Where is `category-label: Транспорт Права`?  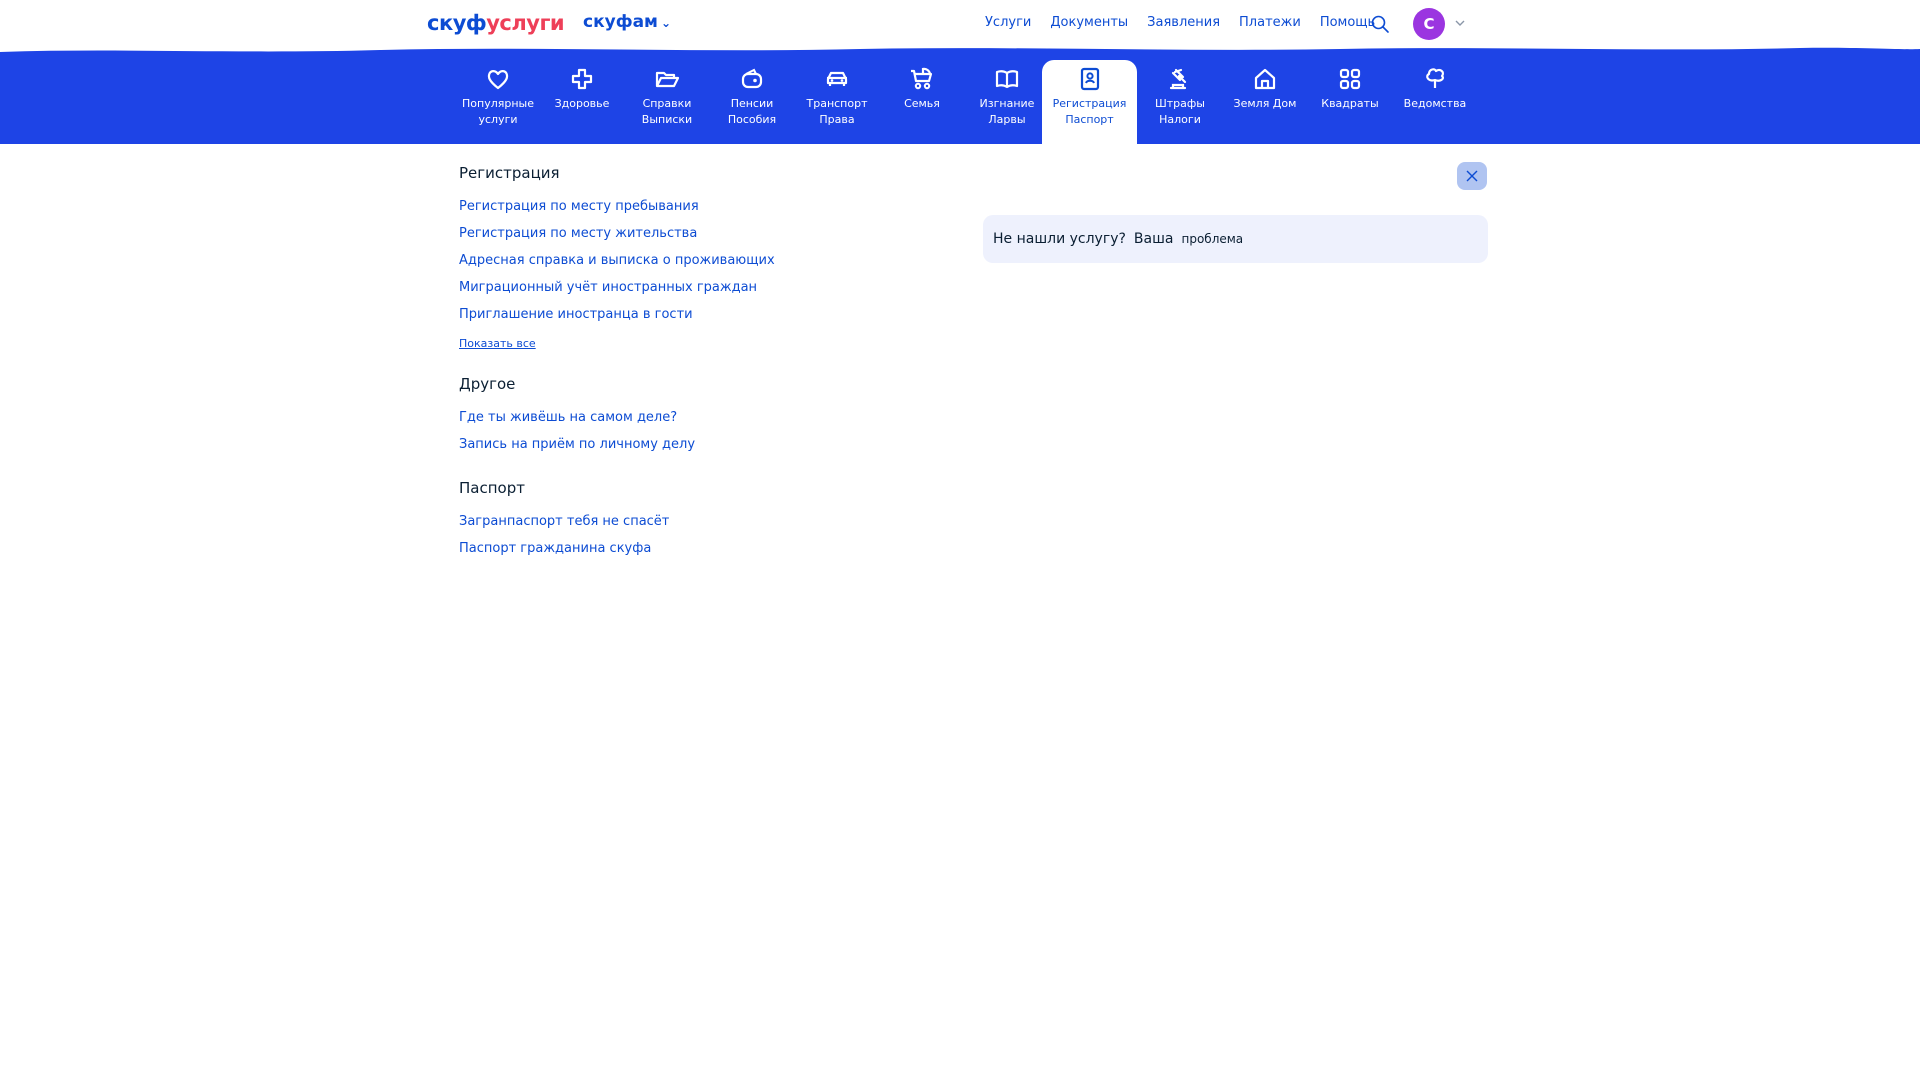 category-label: Транспорт Права is located at coordinates (837, 111).